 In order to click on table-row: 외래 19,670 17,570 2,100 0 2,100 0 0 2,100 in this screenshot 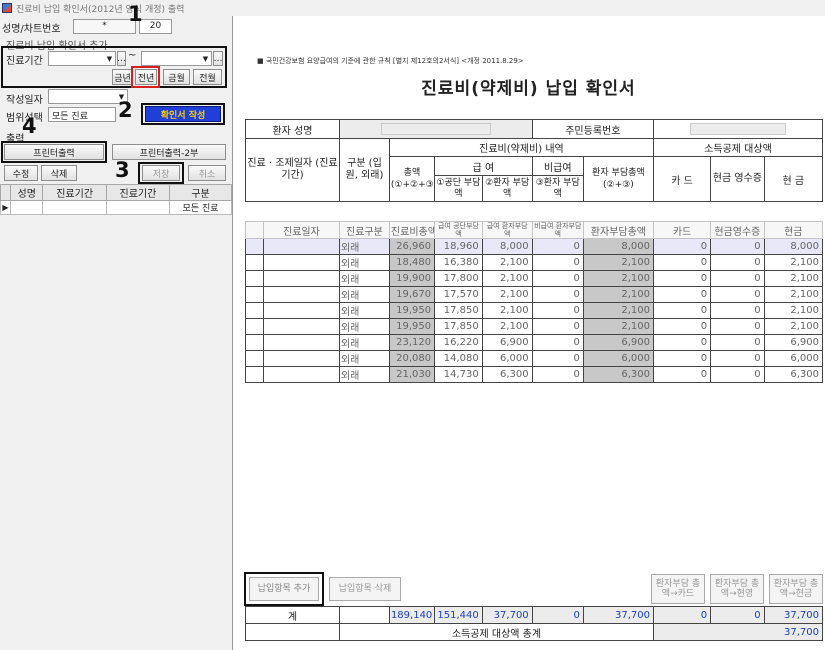, I will do `click(534, 294)`.